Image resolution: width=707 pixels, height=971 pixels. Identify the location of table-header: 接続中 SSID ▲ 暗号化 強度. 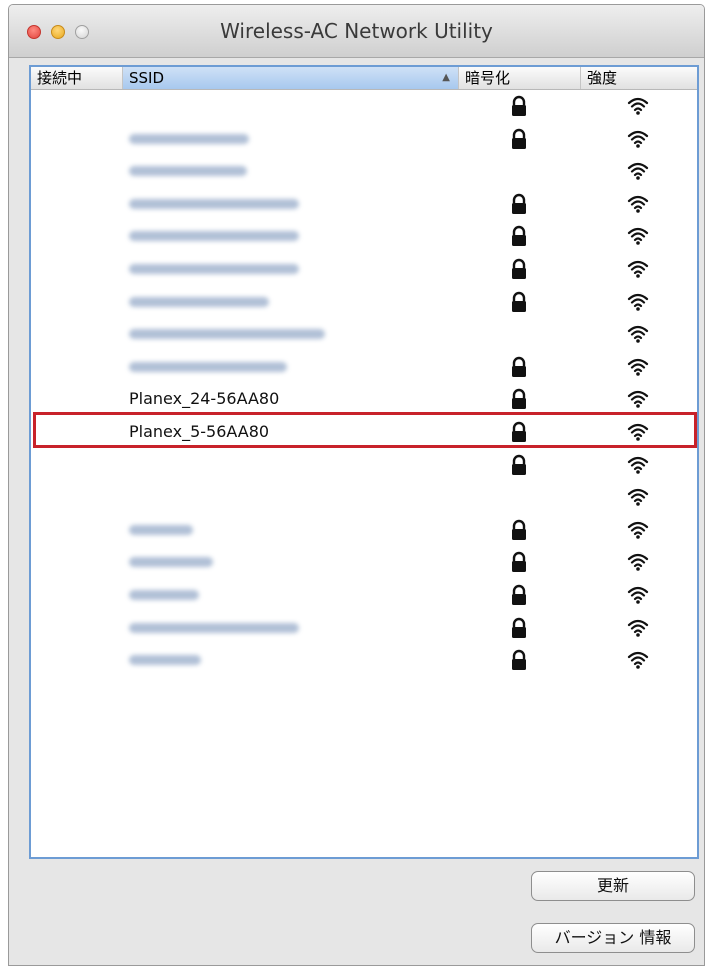
(364, 78).